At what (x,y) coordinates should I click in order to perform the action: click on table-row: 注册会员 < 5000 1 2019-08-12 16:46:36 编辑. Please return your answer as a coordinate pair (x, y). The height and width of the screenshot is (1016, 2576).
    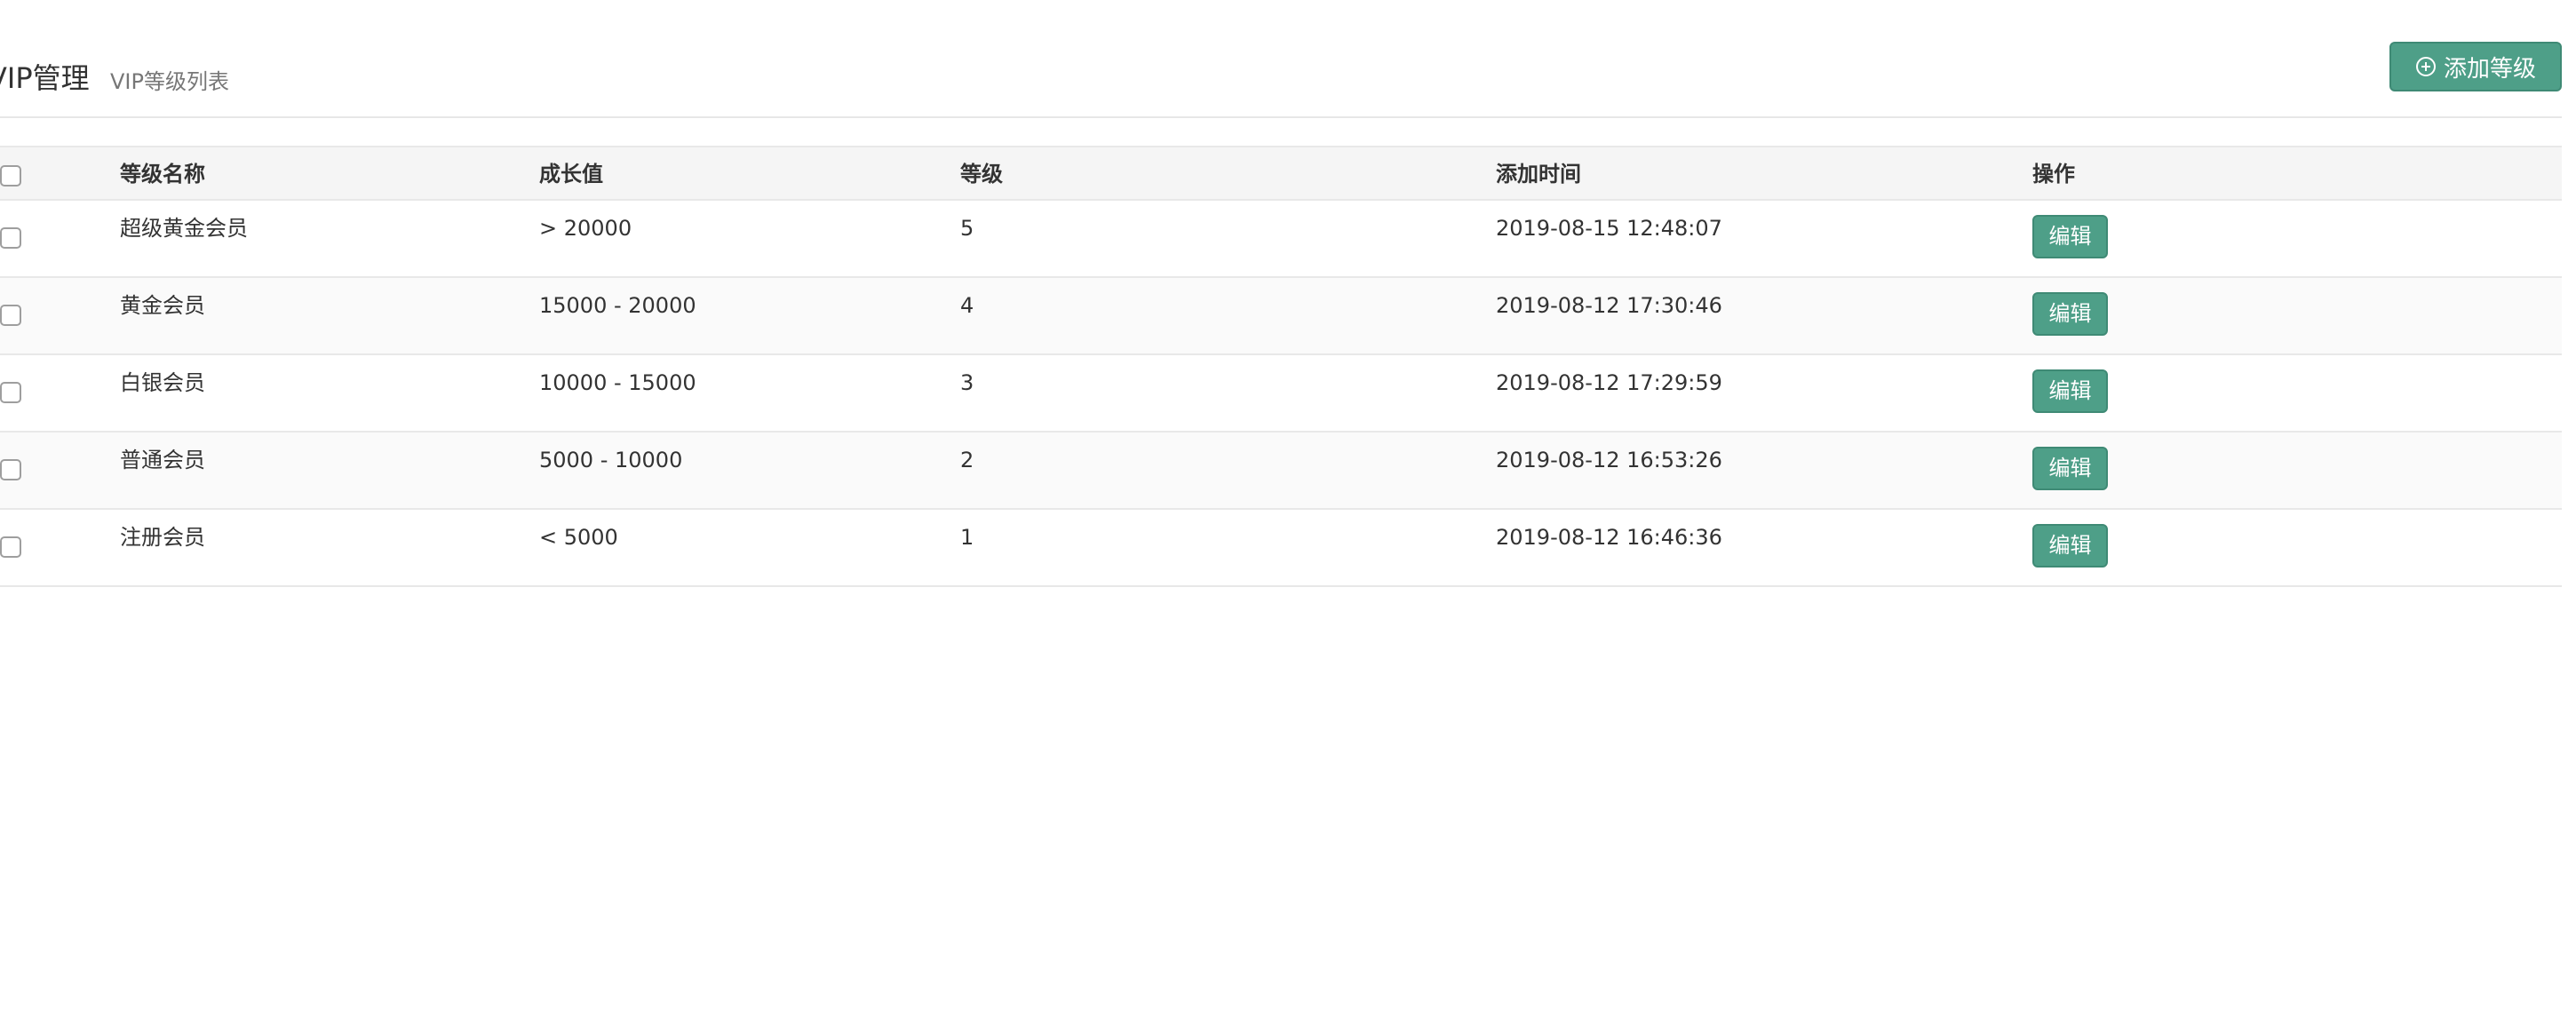
    Looking at the image, I should click on (1281, 548).